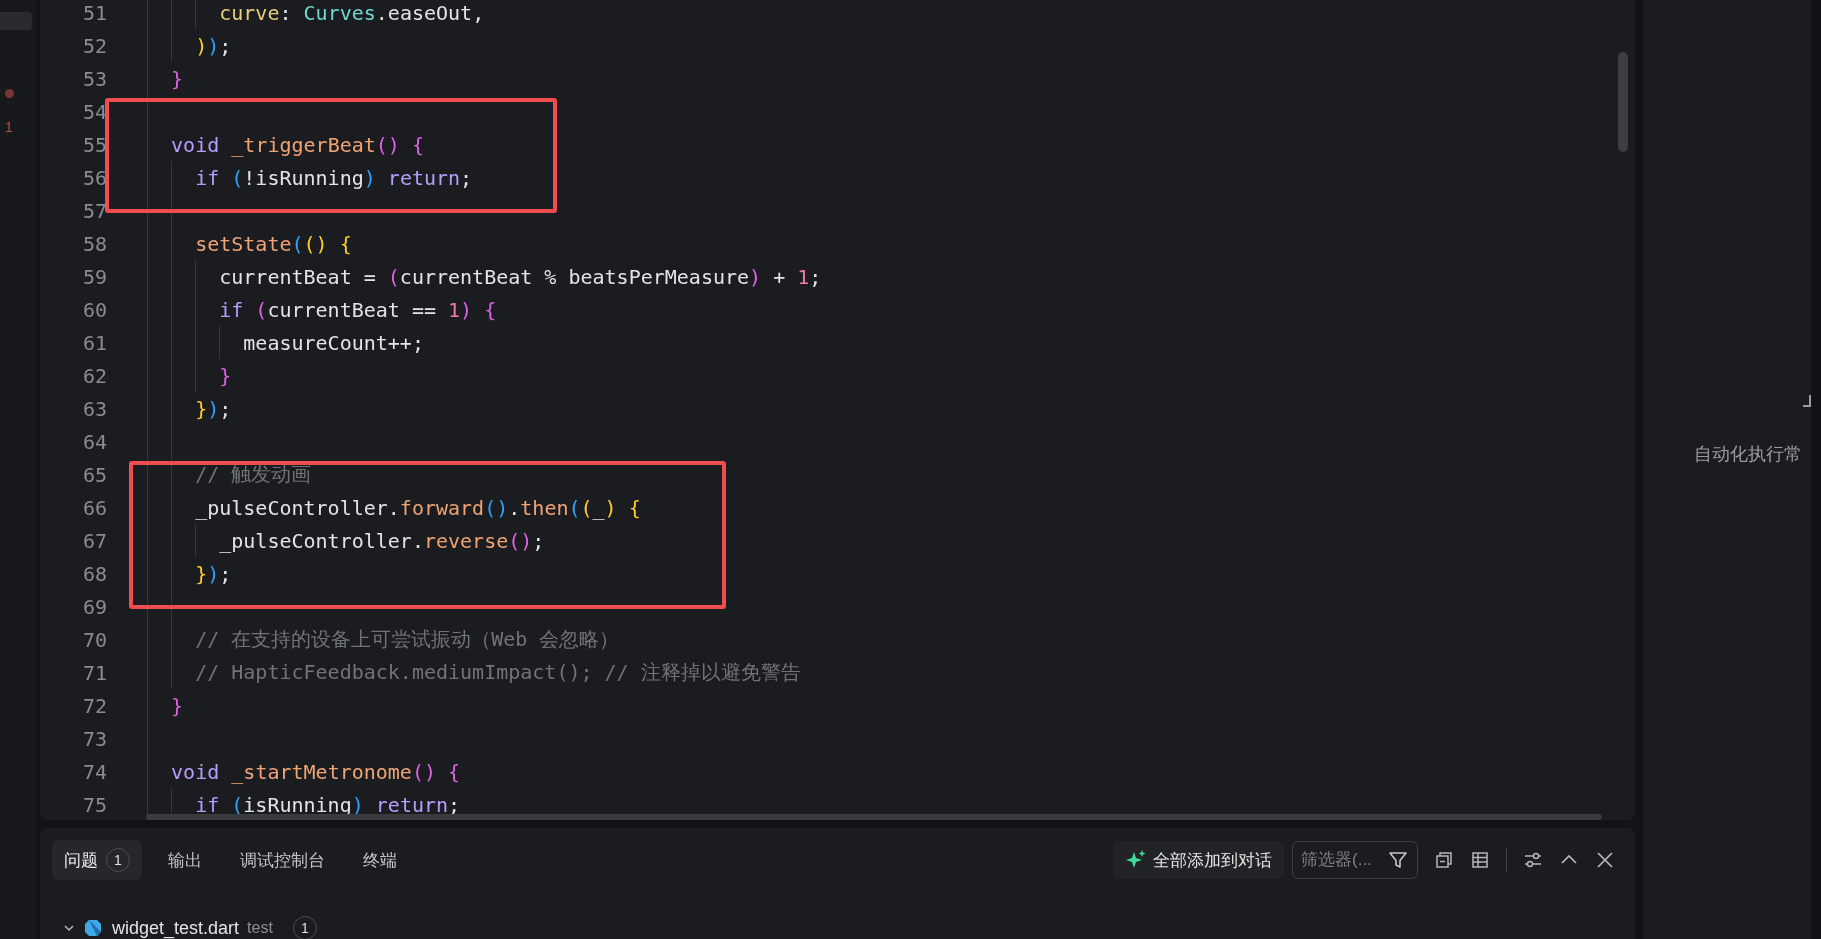  I want to click on line-number: 73, so click(94, 738).